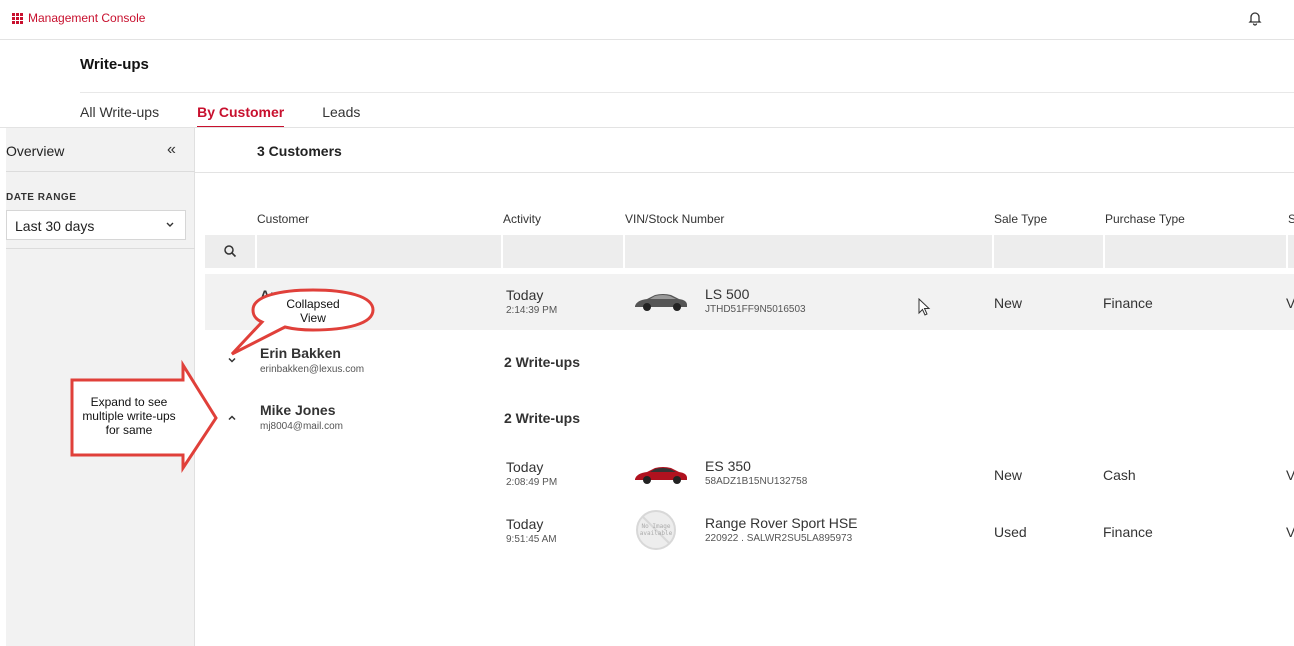  What do you see at coordinates (100, 387) in the screenshot?
I see `sidebar: Overview « DATE RANGE Last 30 days` at bounding box center [100, 387].